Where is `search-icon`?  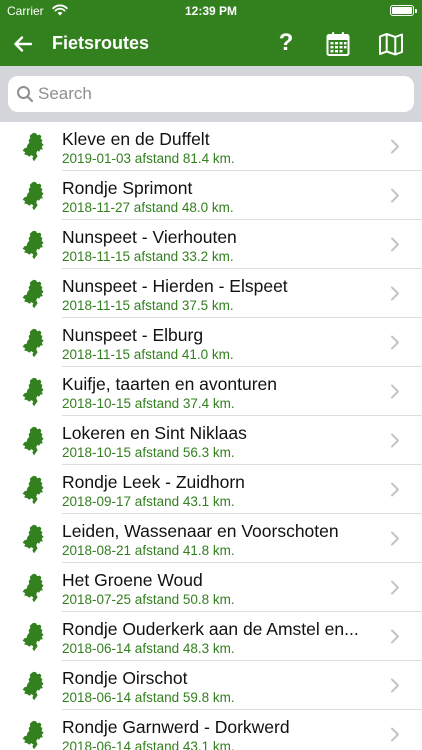 search-icon is located at coordinates (25, 94).